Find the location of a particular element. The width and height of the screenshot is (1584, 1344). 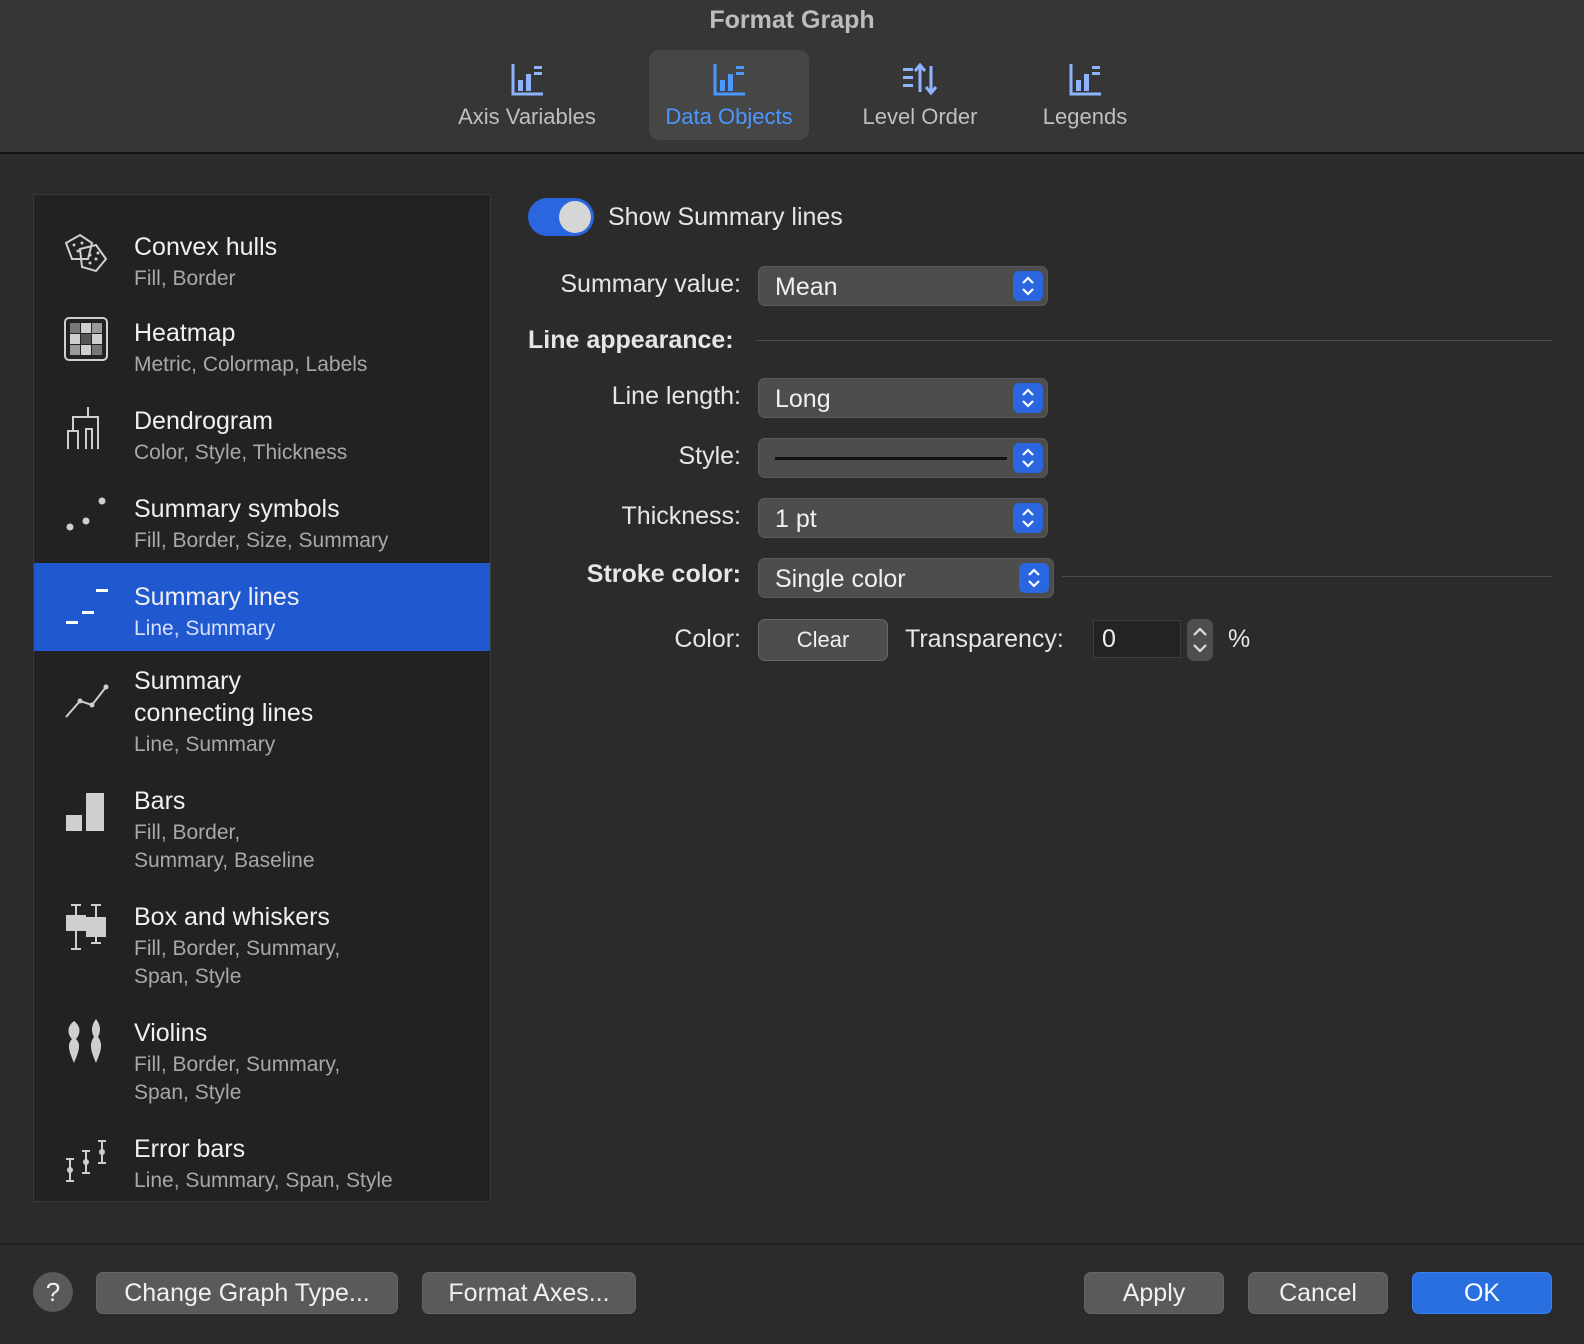

show-summary-lines-toggle is located at coordinates (561, 217).